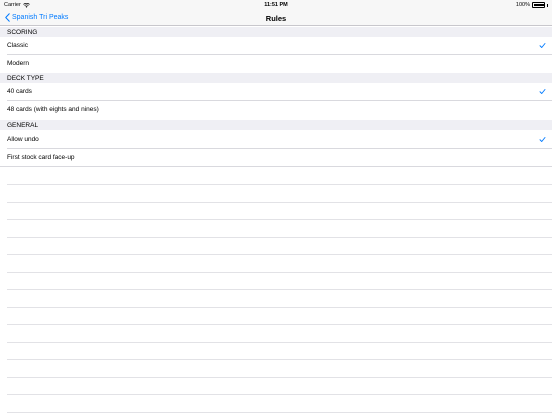  I want to click on row-label: First stock card face-up, so click(41, 157).